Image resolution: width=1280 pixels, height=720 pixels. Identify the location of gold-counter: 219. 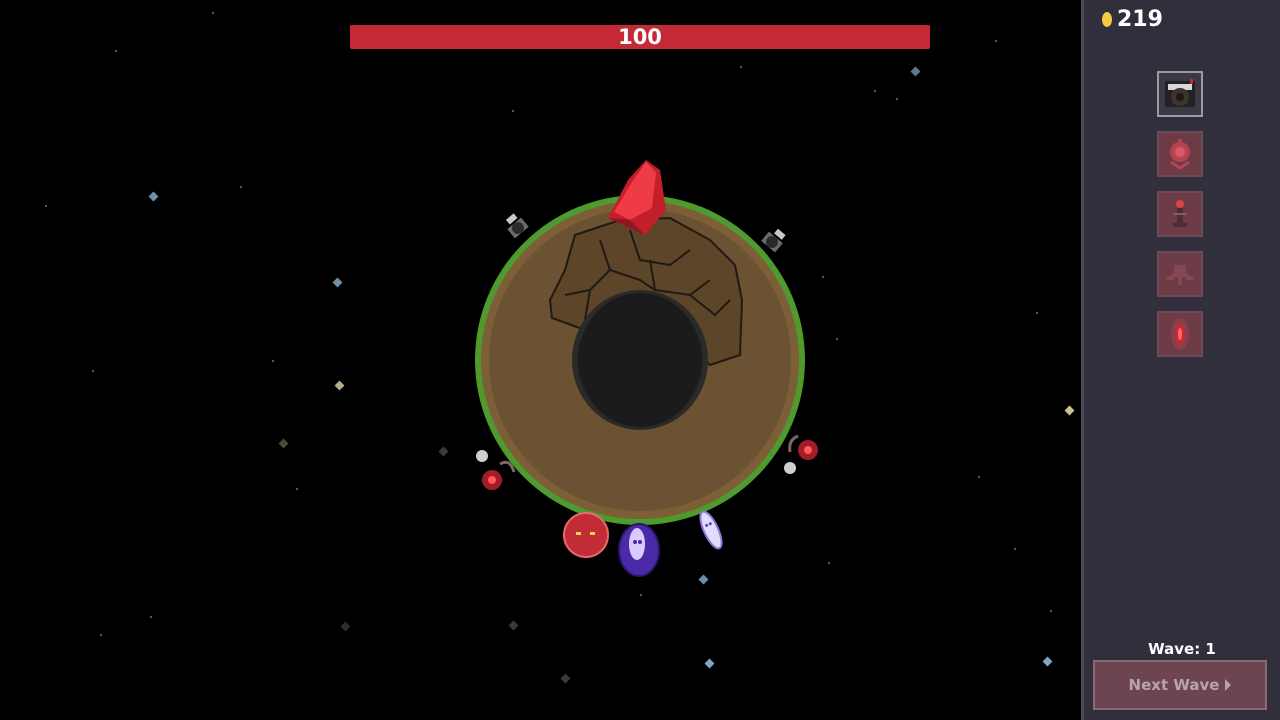
(1132, 19).